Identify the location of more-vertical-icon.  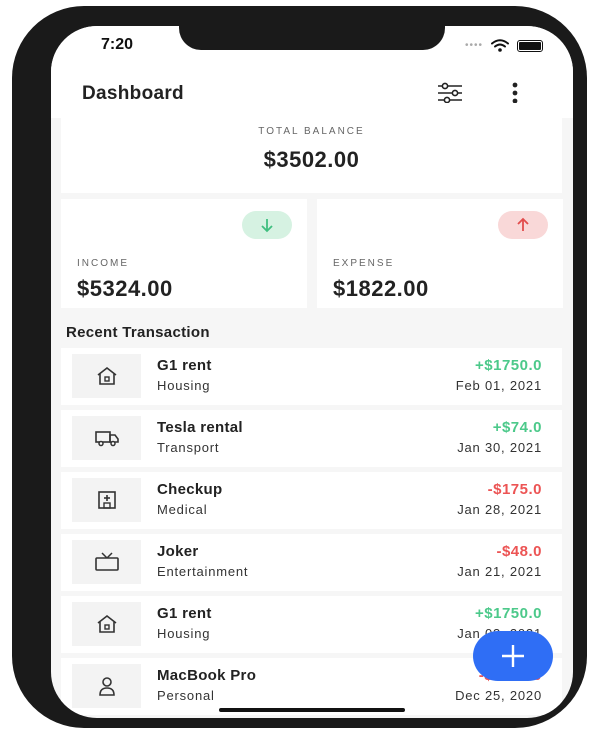
(515, 93).